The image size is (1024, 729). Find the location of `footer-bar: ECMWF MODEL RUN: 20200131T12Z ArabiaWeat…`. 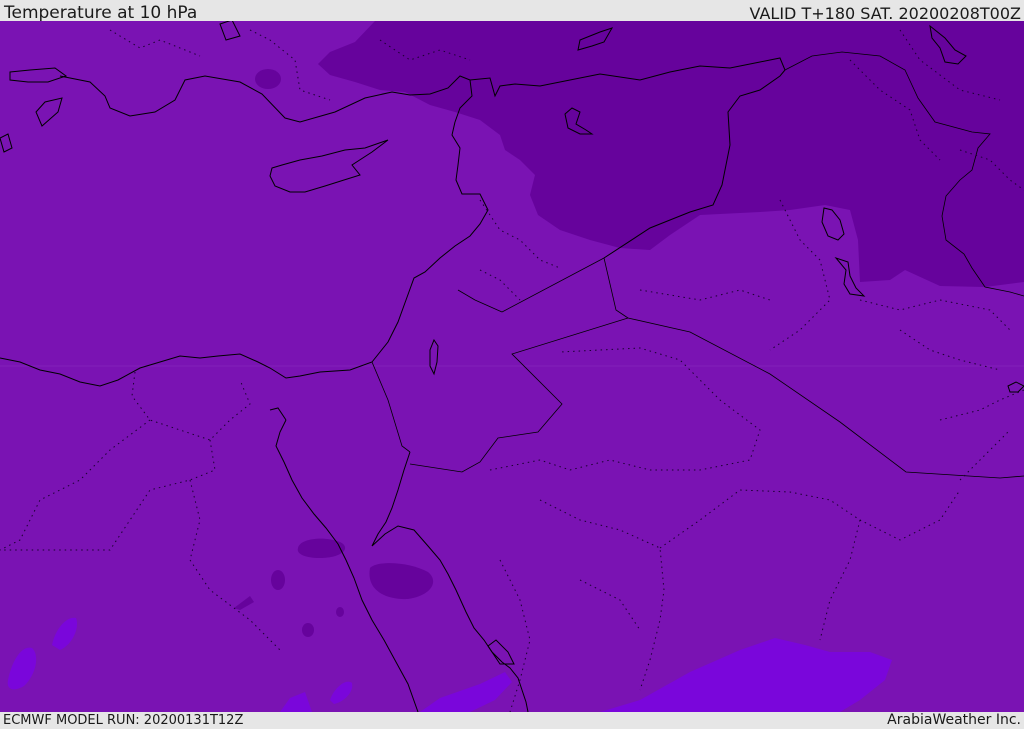

footer-bar: ECMWF MODEL RUN: 20200131T12Z ArabiaWeat… is located at coordinates (512, 720).